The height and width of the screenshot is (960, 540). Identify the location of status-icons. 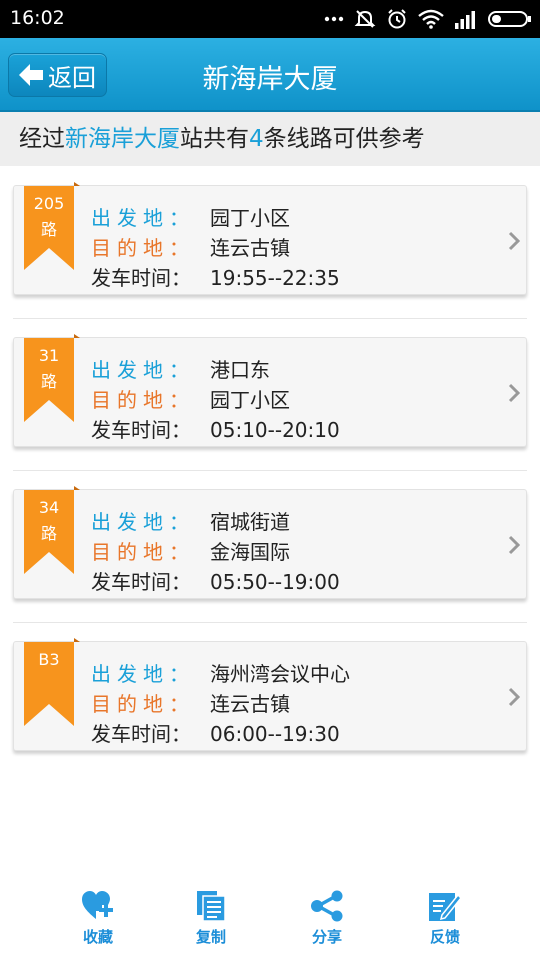
(428, 19).